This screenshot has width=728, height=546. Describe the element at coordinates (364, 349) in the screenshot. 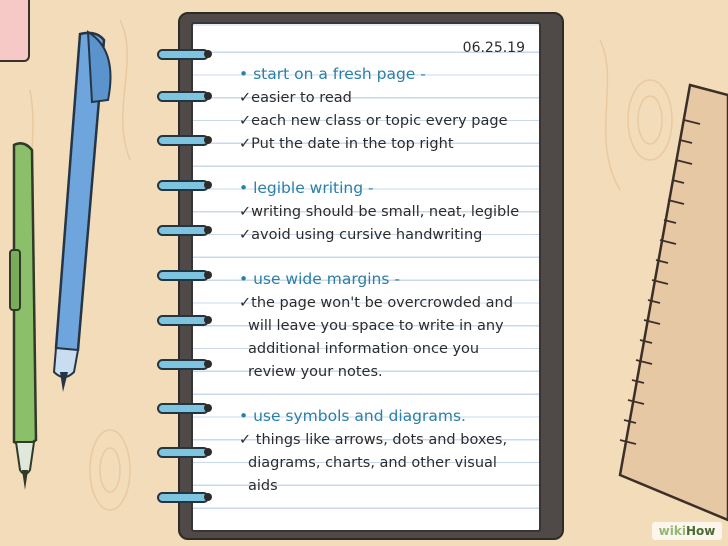

I see `list-item: additional information once you` at that location.